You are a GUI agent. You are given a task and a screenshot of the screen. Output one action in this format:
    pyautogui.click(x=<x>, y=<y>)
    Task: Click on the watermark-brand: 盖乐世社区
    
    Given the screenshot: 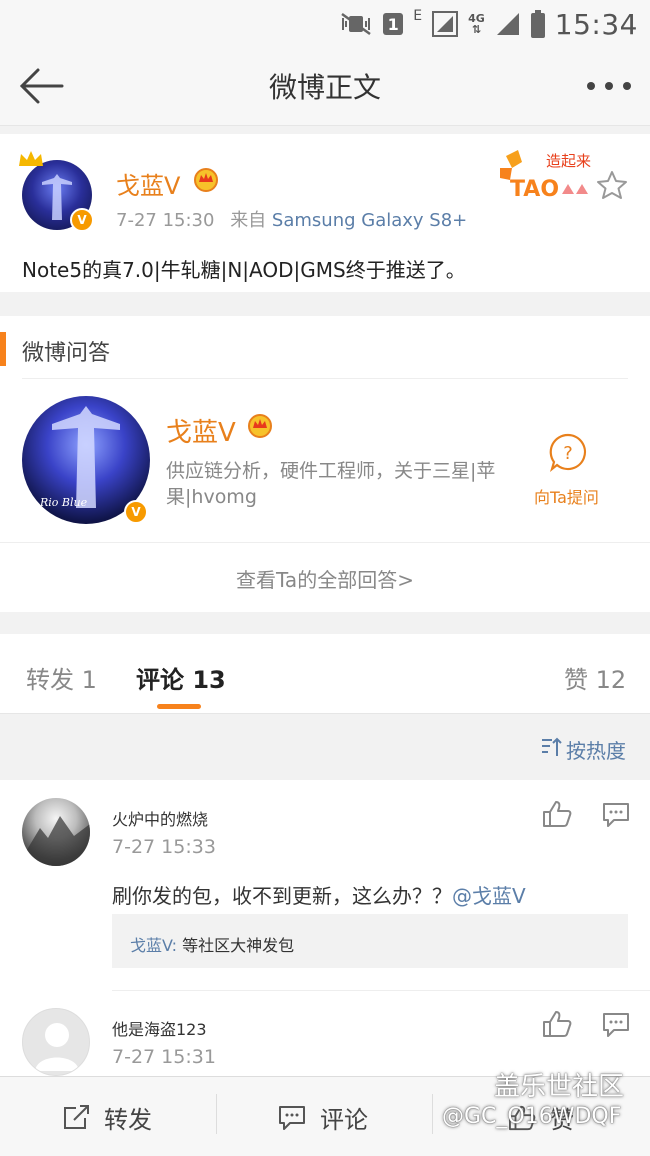 What is the action you would take?
    pyautogui.click(x=559, y=1087)
    